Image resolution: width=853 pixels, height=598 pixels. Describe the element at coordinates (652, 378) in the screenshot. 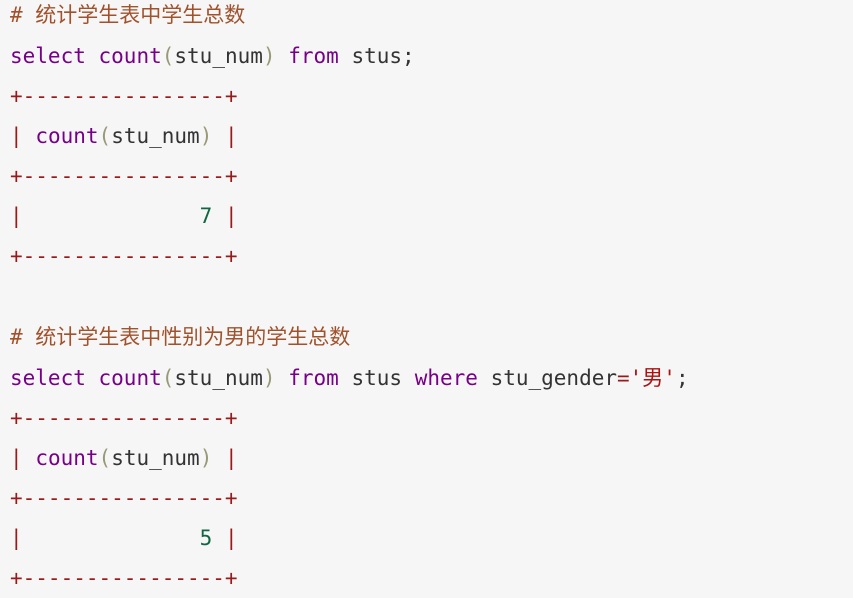

I see `string-literal: '男'` at that location.